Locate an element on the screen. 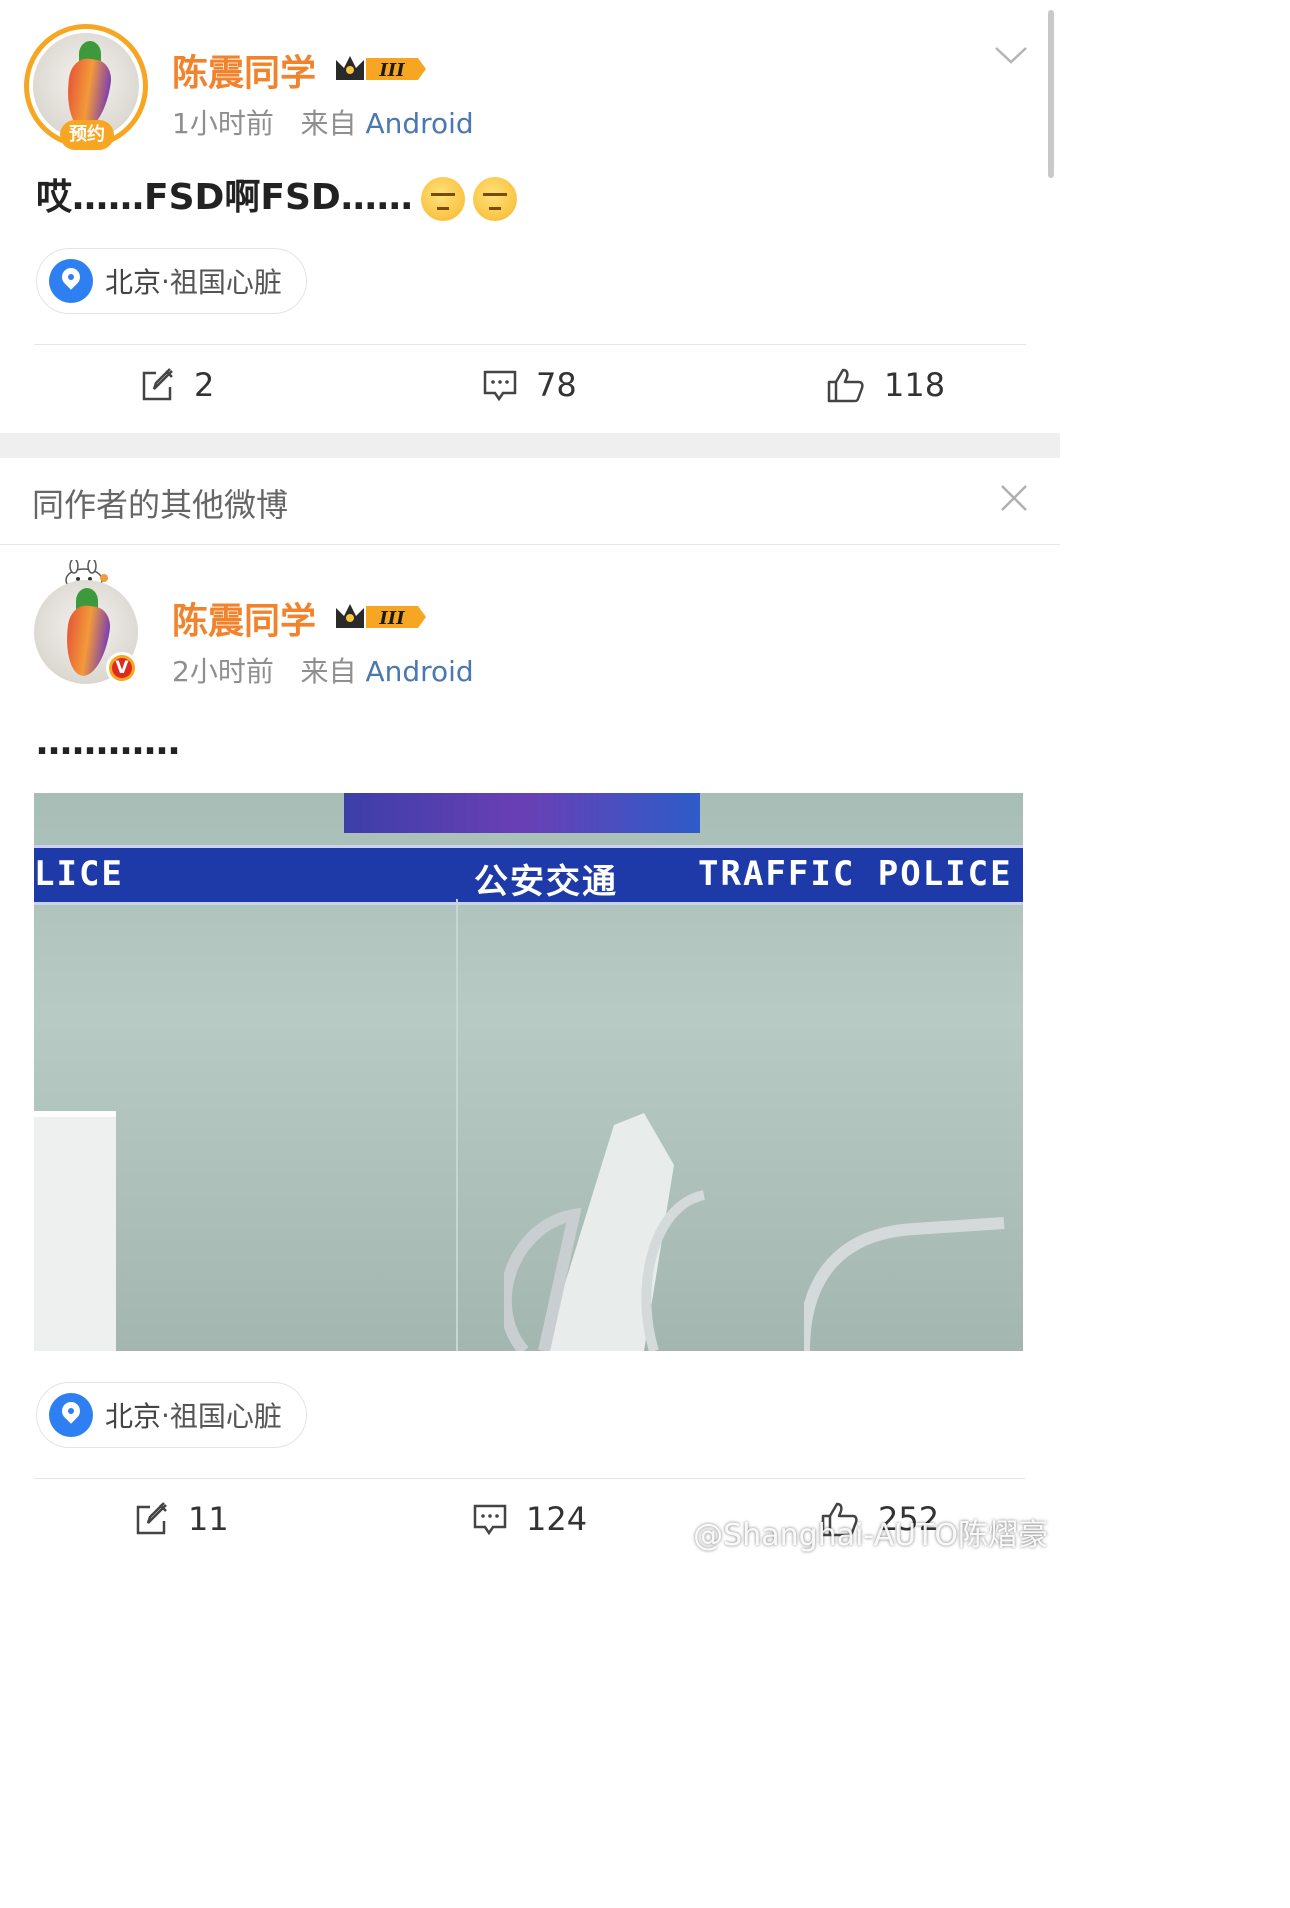 Image resolution: width=1290 pixels, height=1908 pixels. post-time: 2小时前 is located at coordinates (223, 671).